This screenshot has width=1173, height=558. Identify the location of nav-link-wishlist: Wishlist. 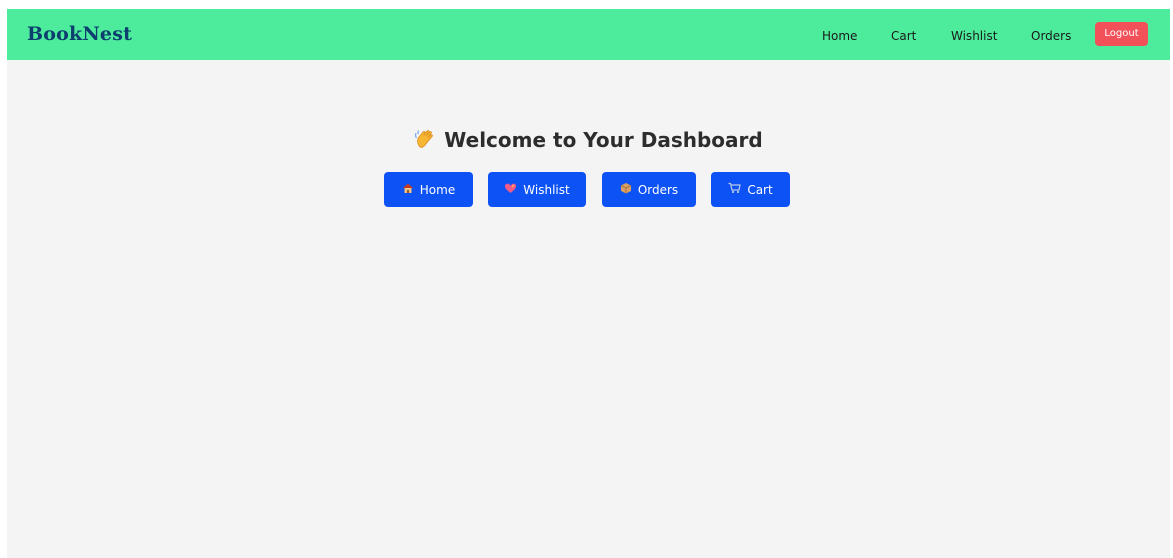
(974, 36).